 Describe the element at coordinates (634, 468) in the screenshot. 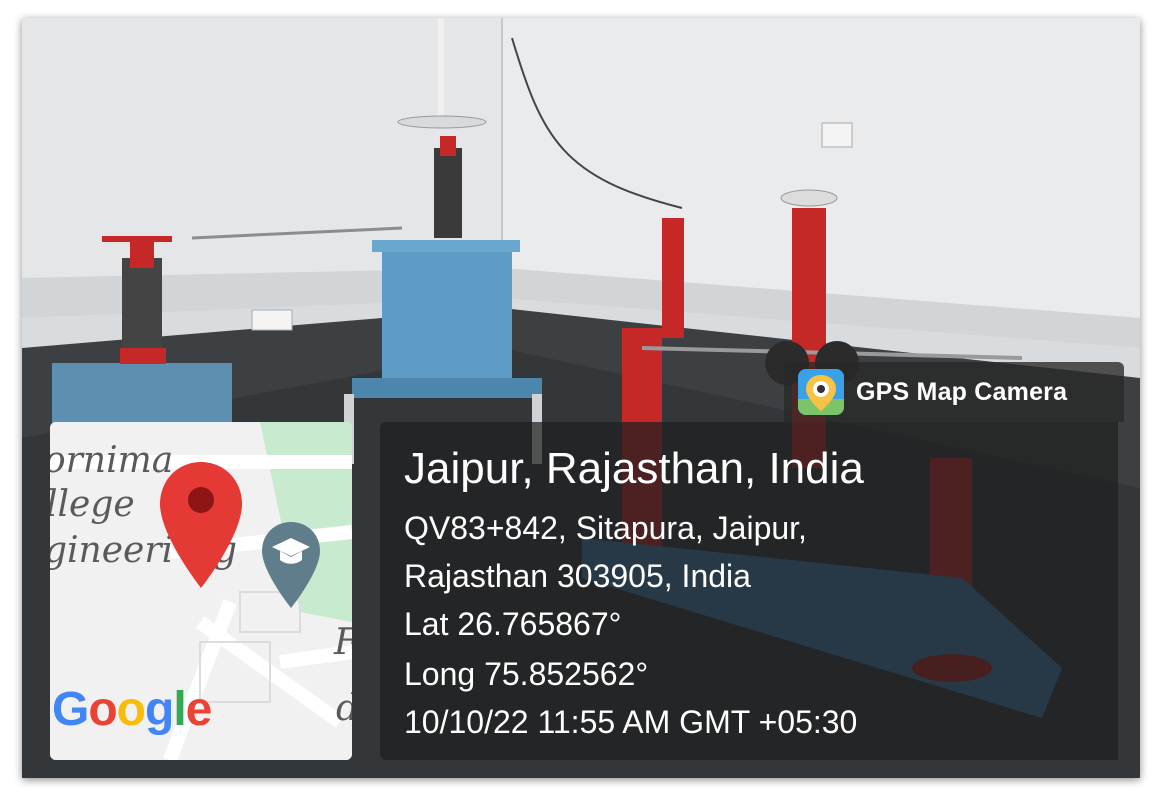

I see `location-title: Jaipur, Rajasthan, India` at that location.